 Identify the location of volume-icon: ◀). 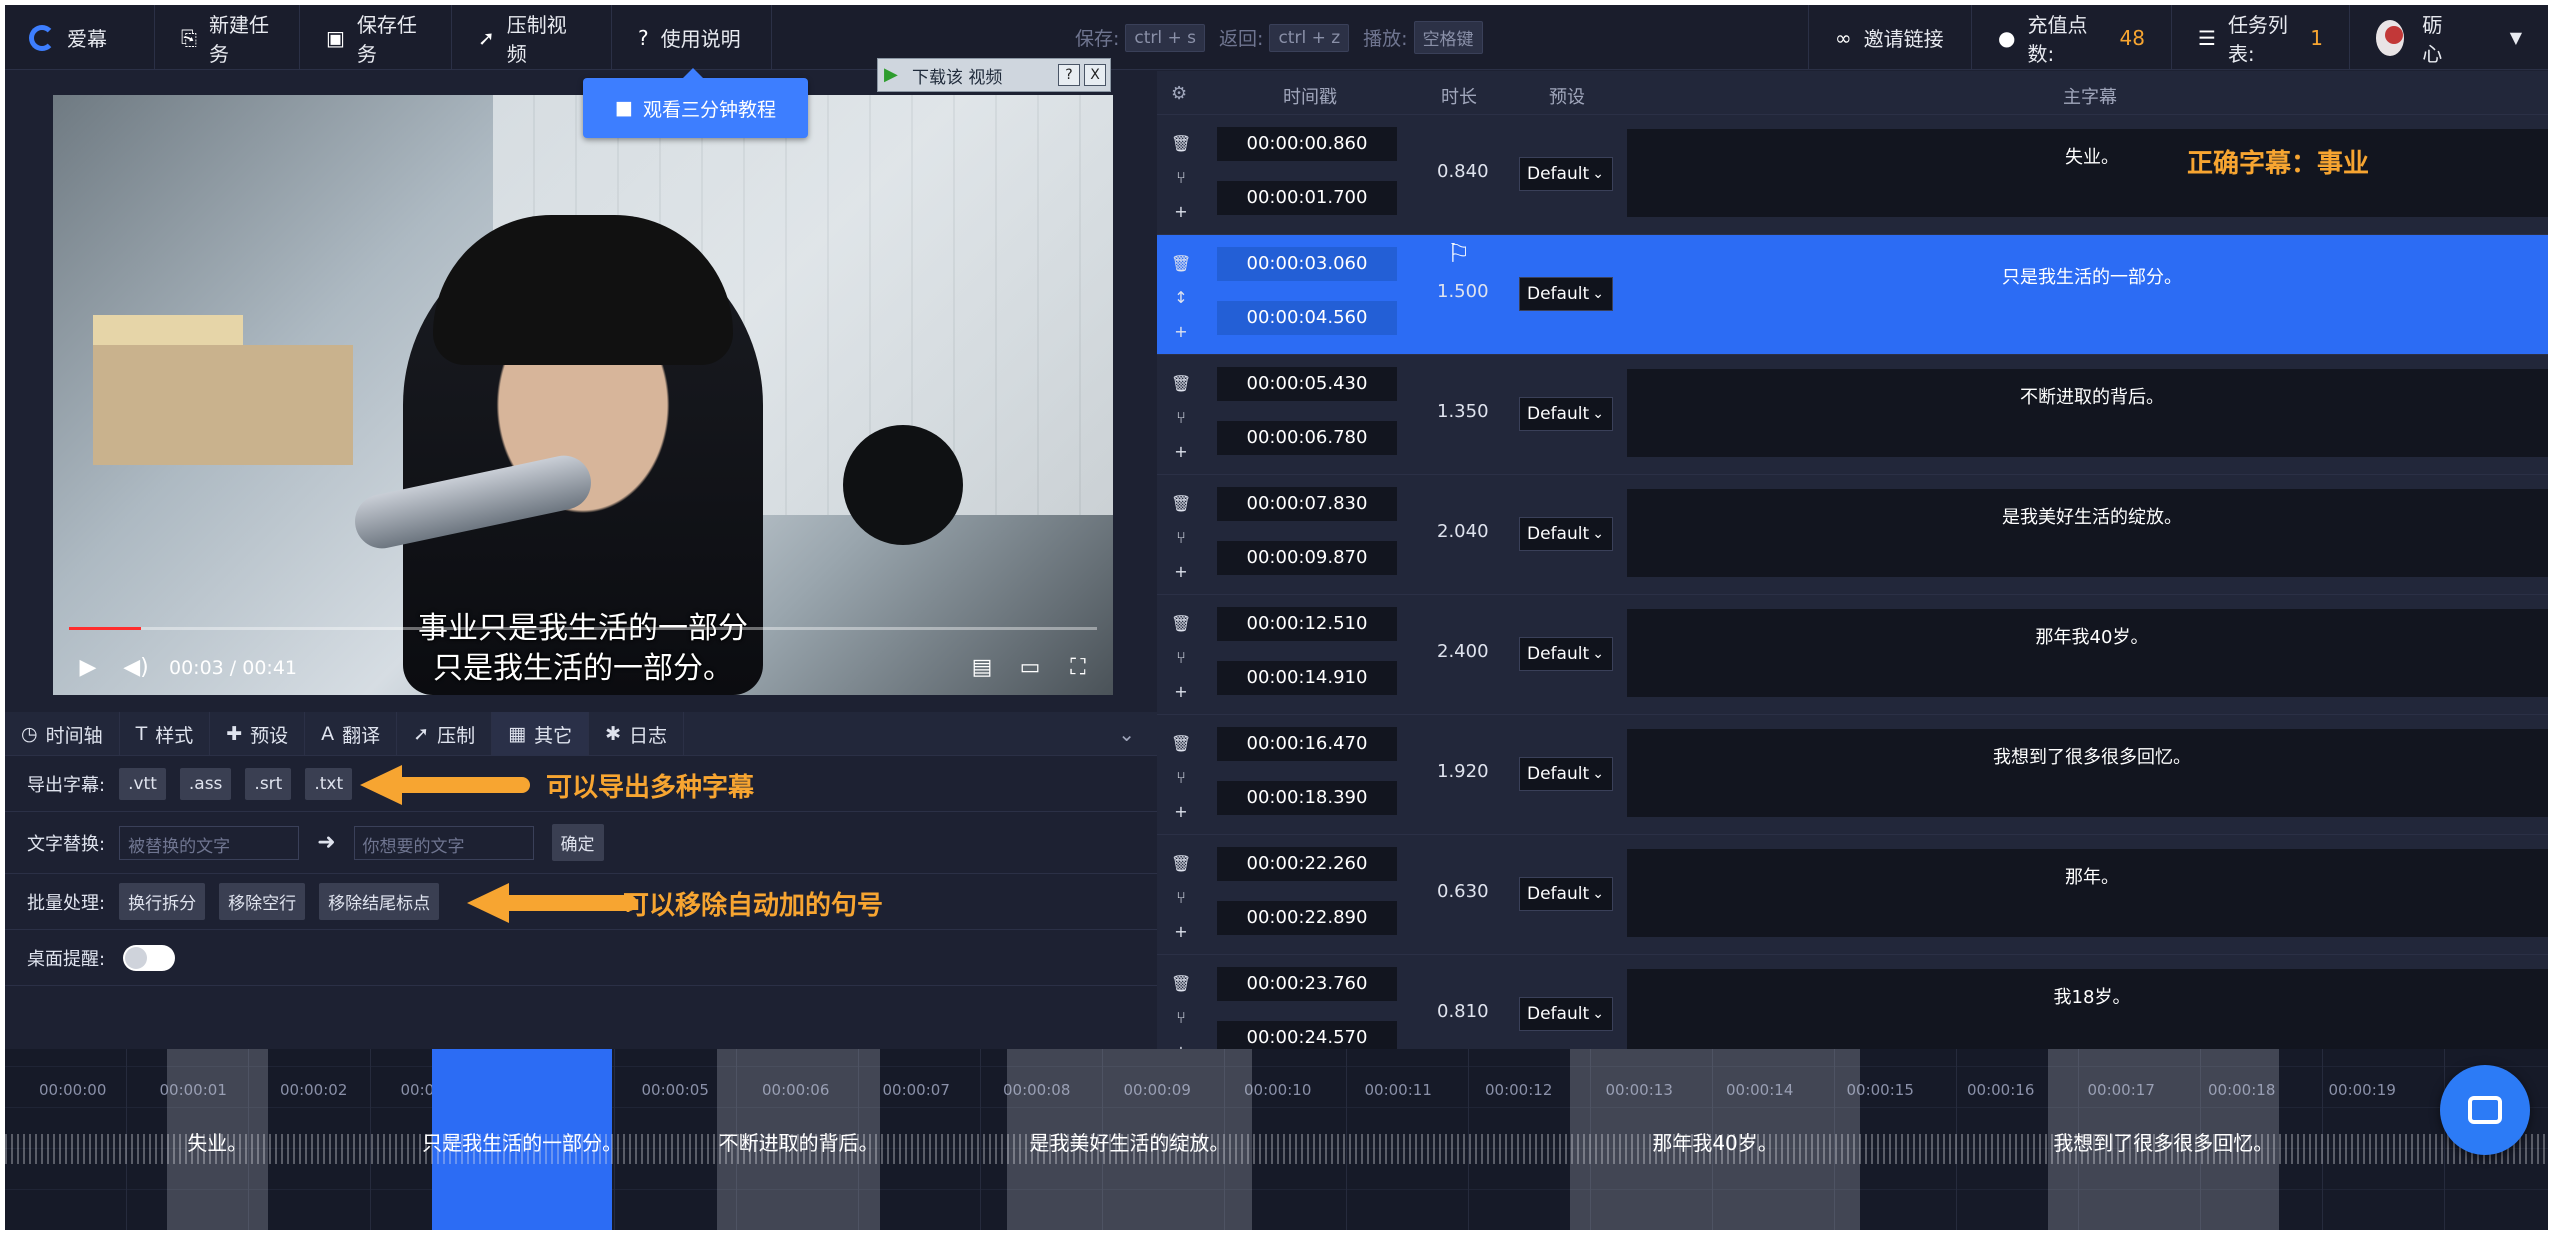
(136, 668).